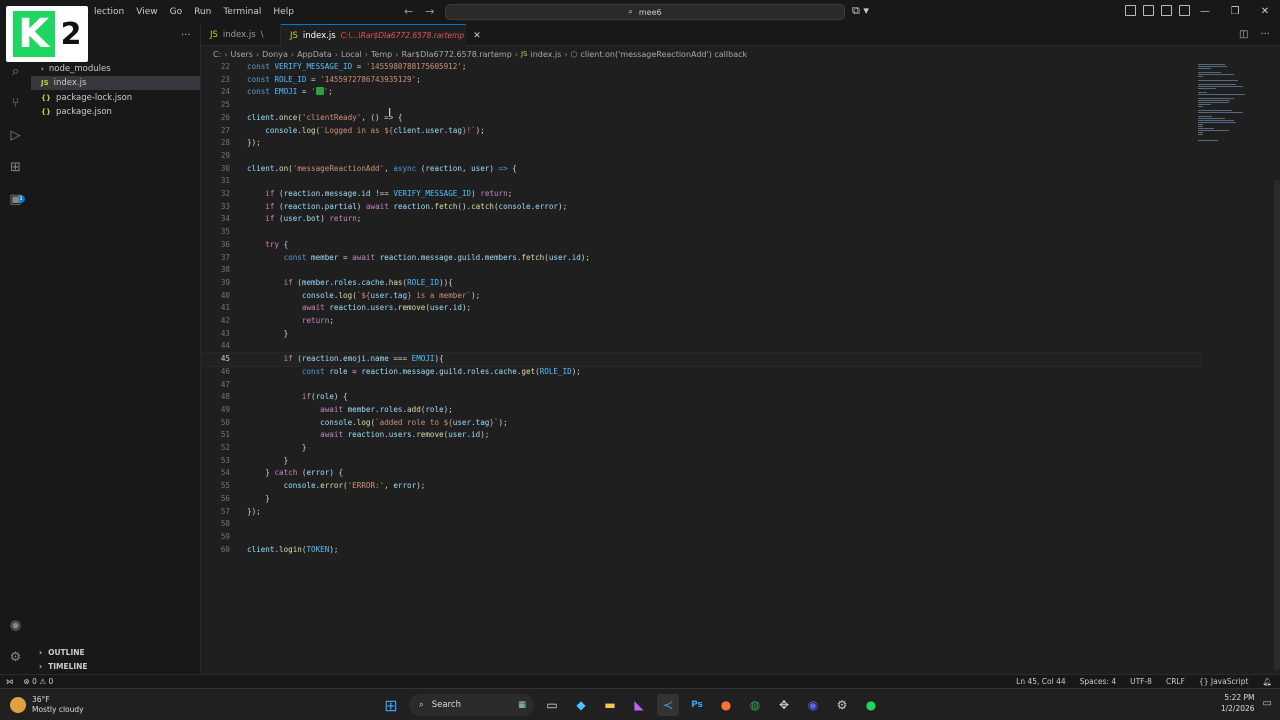  Describe the element at coordinates (1265, 12) in the screenshot. I see `close-window-icon: ✕` at that location.